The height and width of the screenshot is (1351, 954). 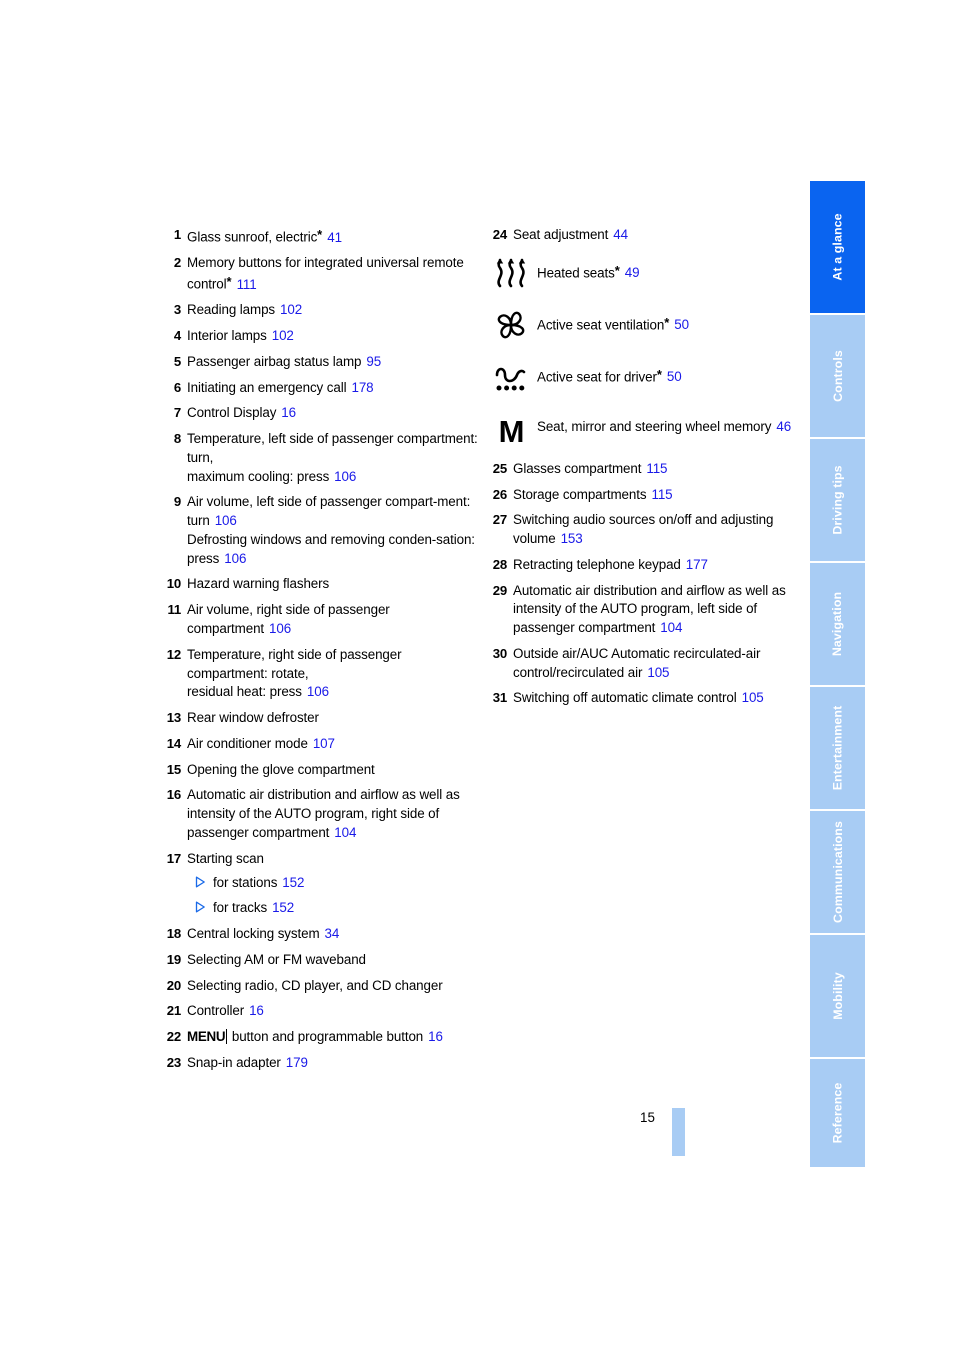 I want to click on index-entry: 25 Glasses compartment 115, so click(x=640, y=469).